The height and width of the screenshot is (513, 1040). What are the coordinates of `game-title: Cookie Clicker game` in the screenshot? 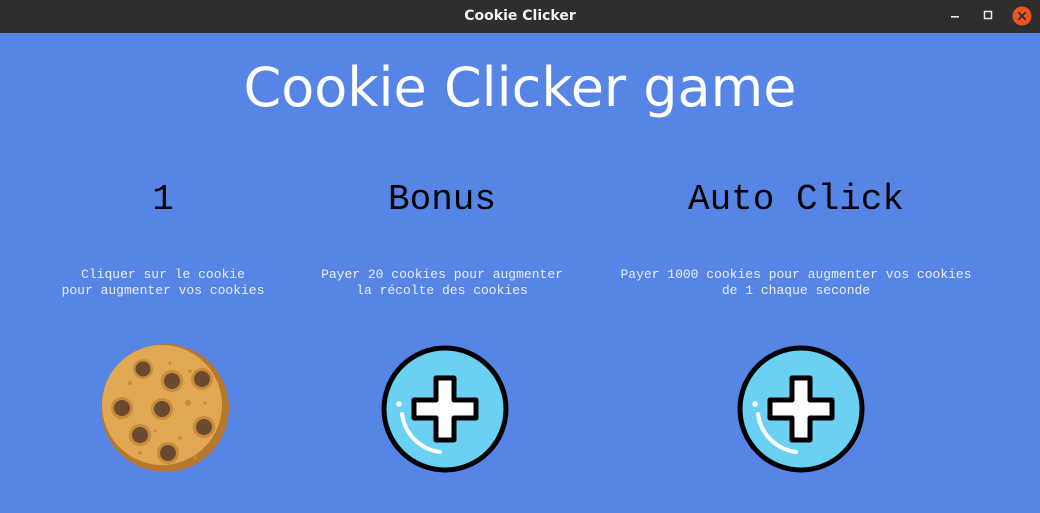 It's located at (520, 87).